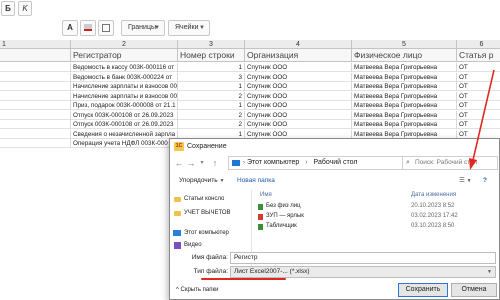 The height and width of the screenshot is (300, 500). What do you see at coordinates (211, 233) in the screenshot?
I see `nav-item-this-pc: Этот компьютер` at bounding box center [211, 233].